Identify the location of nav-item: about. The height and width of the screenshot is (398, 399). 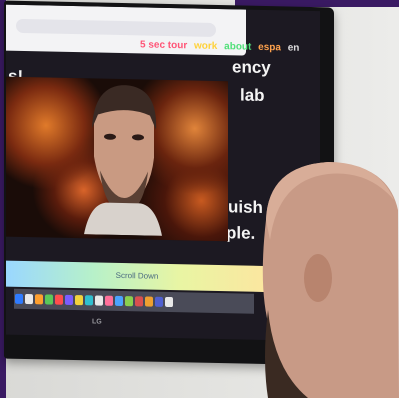
(238, 47).